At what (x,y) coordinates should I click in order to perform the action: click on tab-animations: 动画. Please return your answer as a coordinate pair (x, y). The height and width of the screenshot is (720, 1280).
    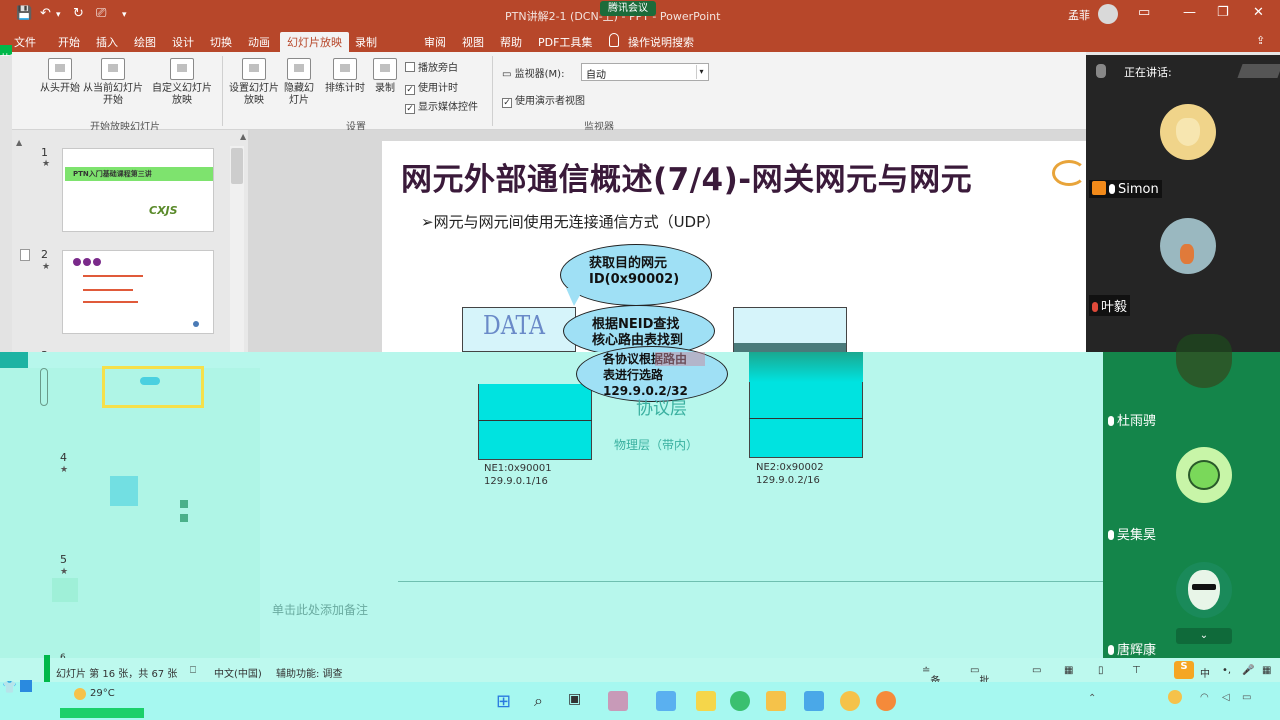
    Looking at the image, I should click on (259, 42).